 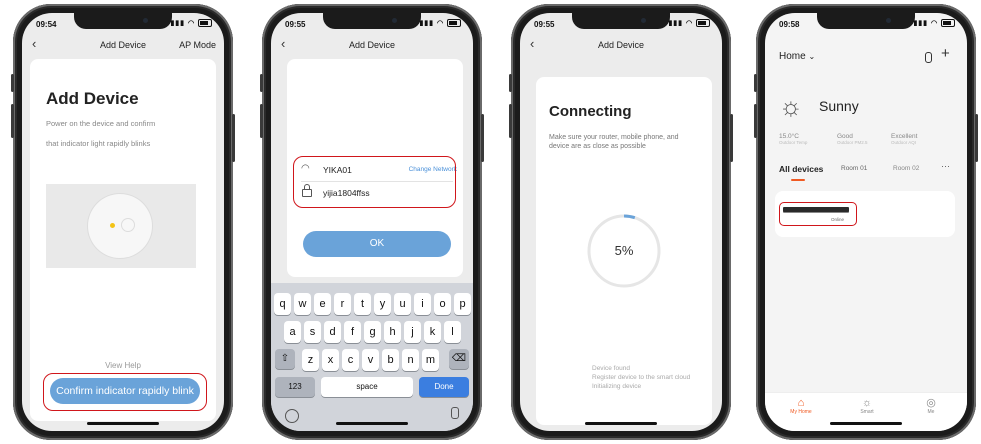 What do you see at coordinates (330, 360) in the screenshot?
I see `key-x: x` at bounding box center [330, 360].